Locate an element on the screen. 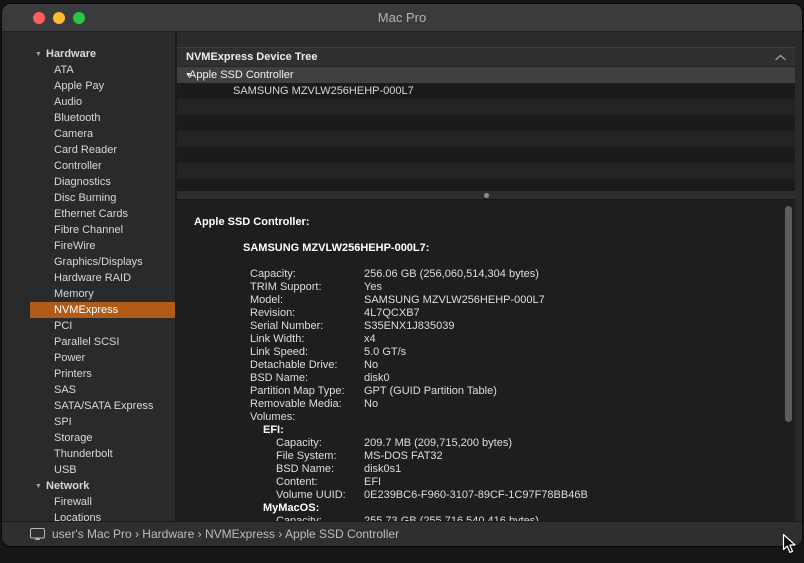 This screenshot has height=563, width=804. chevron-up-icon is located at coordinates (780, 57).